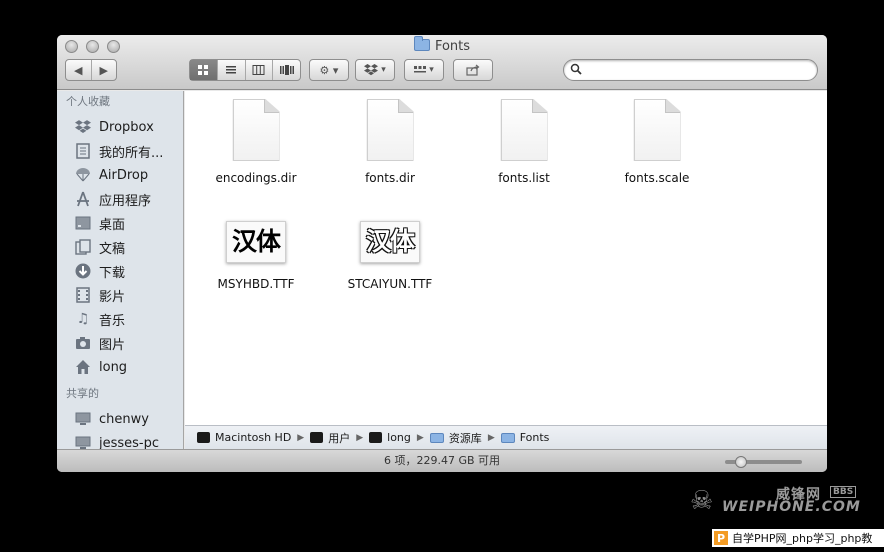 The image size is (884, 552). What do you see at coordinates (83, 199) in the screenshot?
I see `applications-icon` at bounding box center [83, 199].